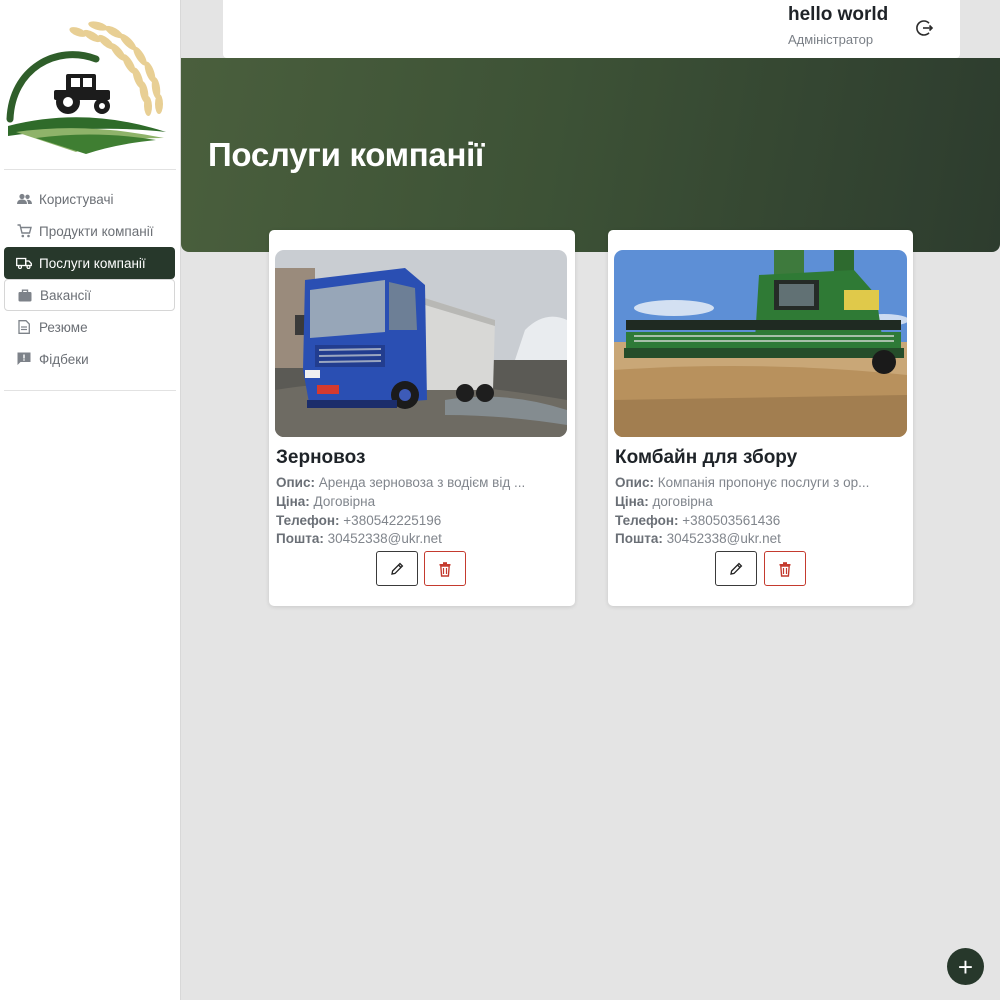  I want to click on sidebar-item-label: Користувачі, so click(76, 199).